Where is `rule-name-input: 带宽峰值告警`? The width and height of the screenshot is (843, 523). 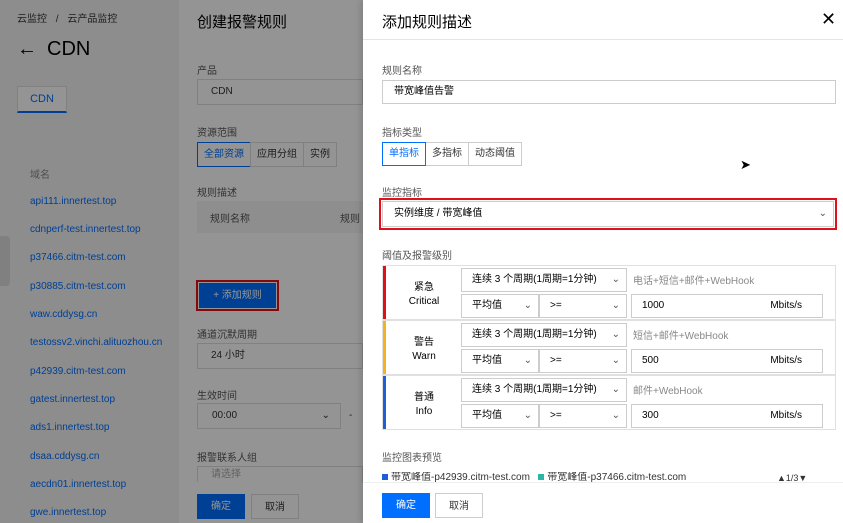 rule-name-input: 带宽峰值告警 is located at coordinates (609, 92).